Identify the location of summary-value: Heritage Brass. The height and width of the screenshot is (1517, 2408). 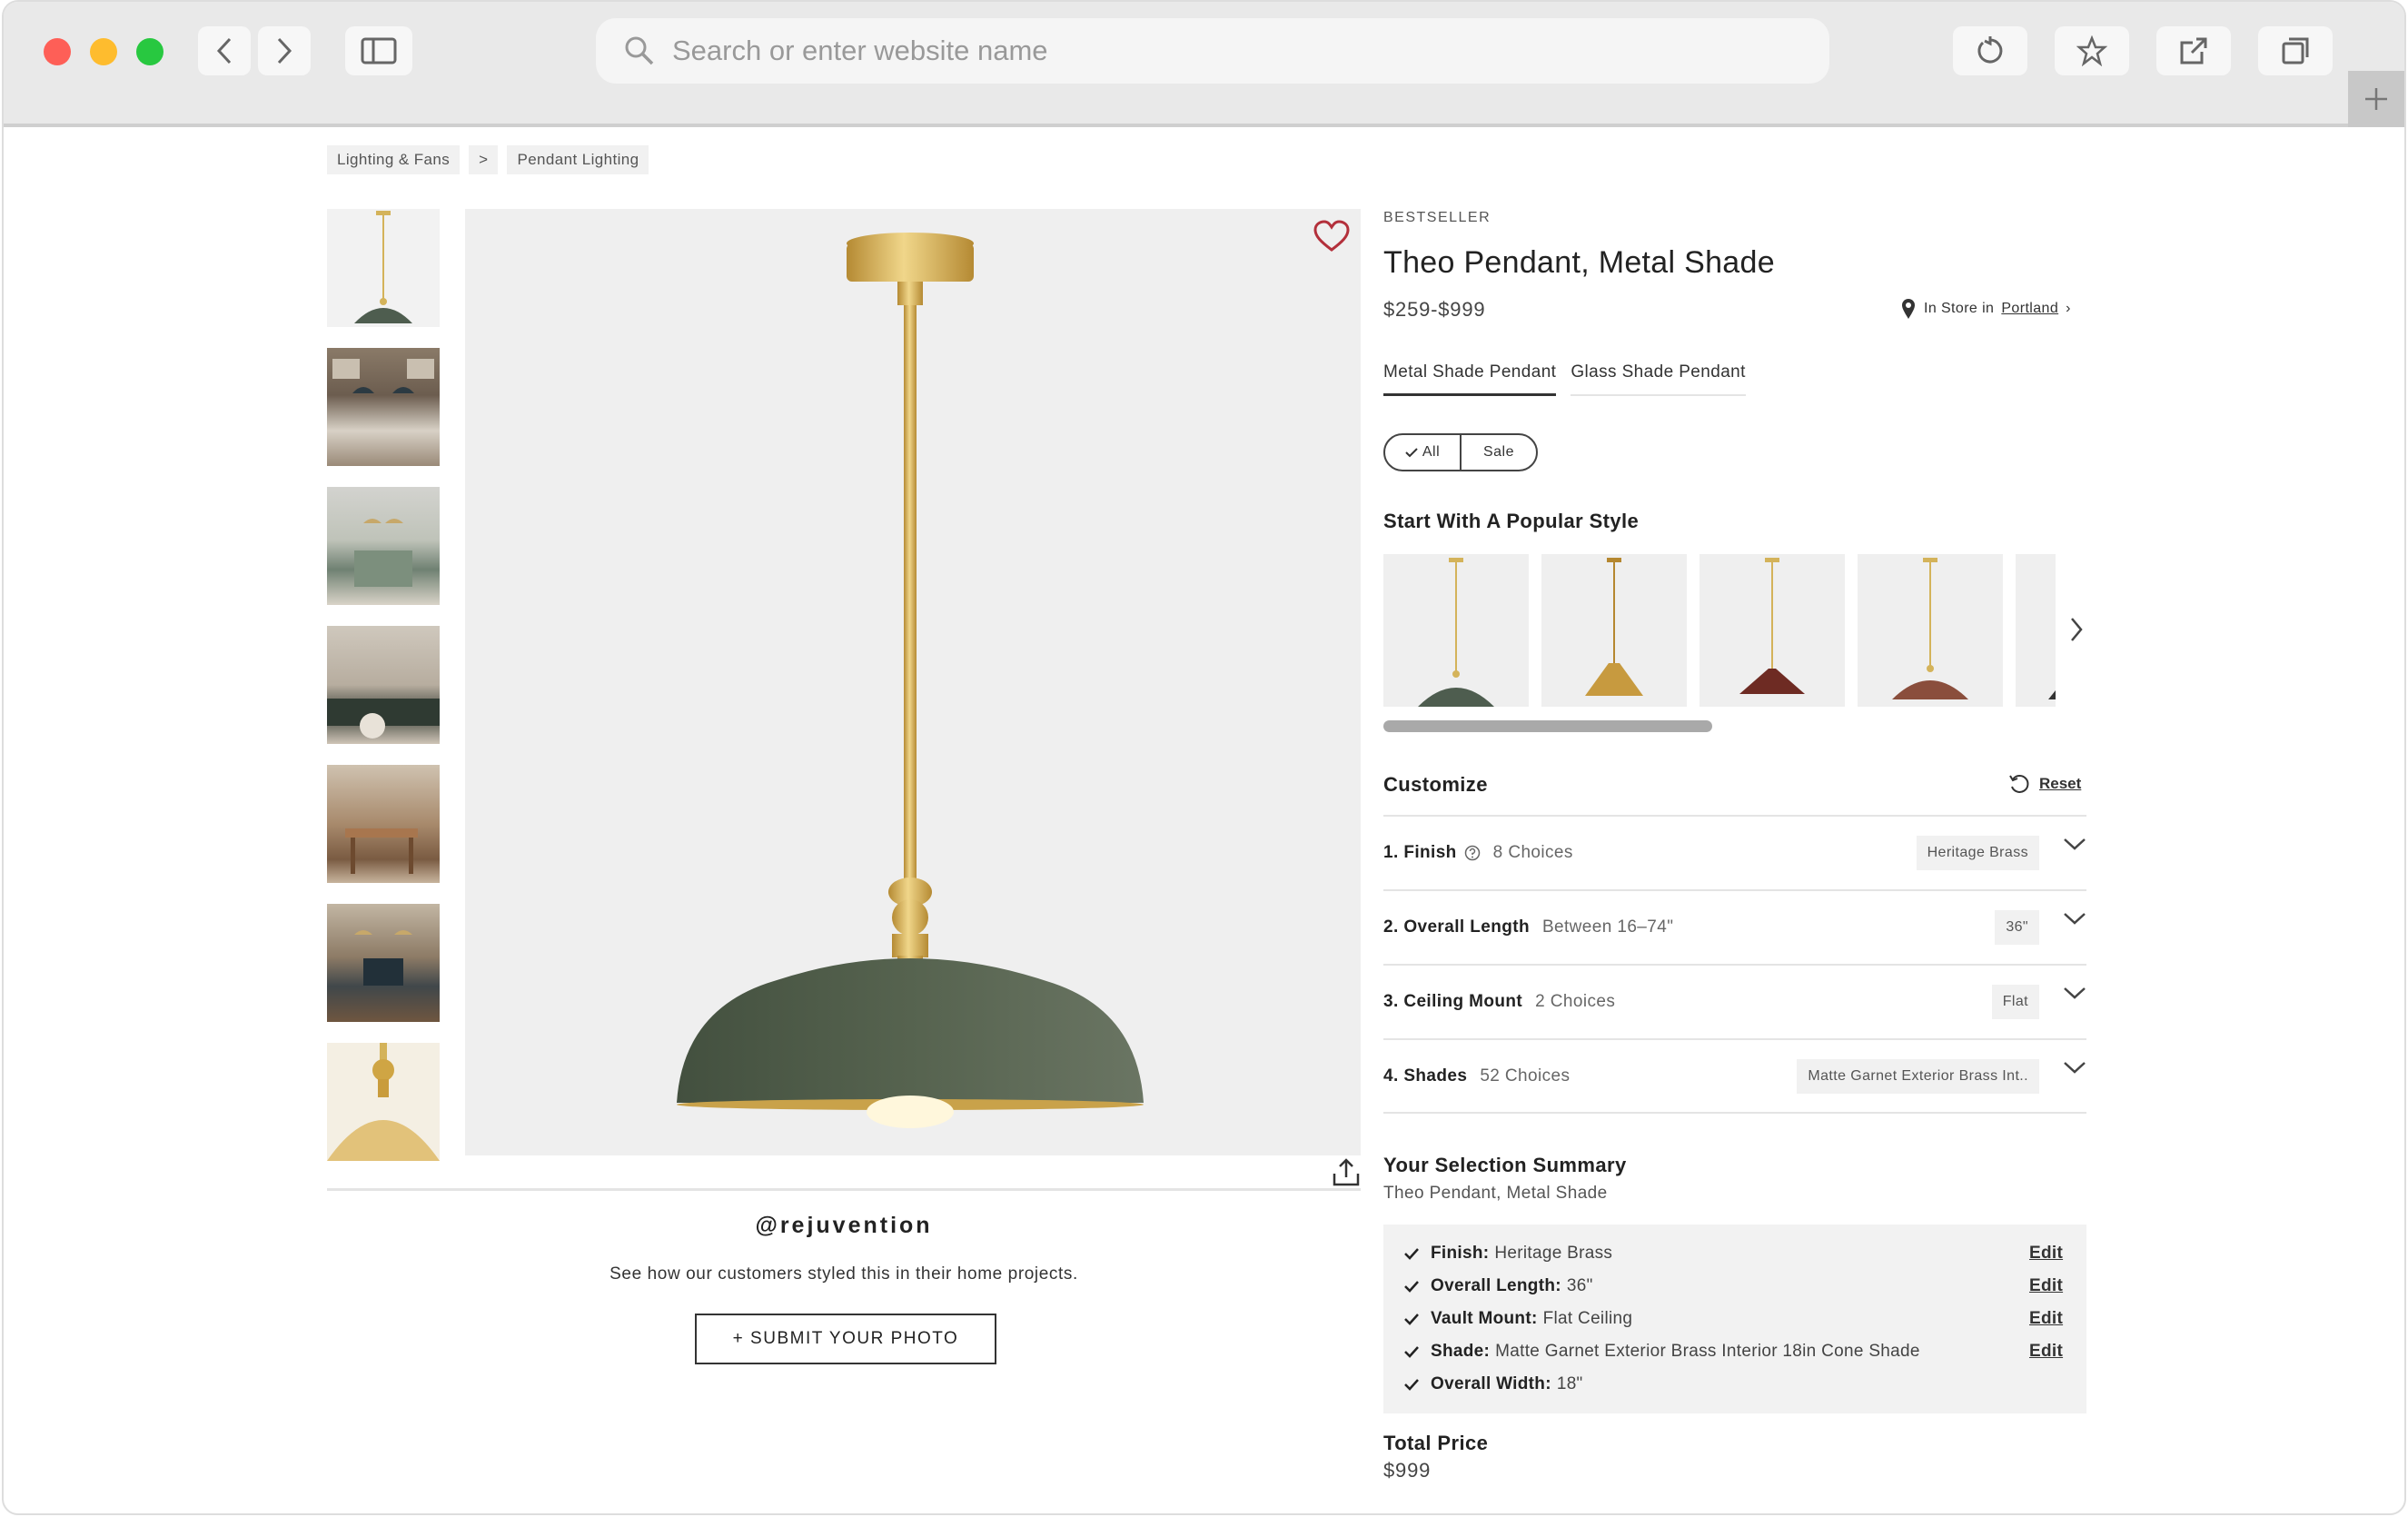
(1553, 1253).